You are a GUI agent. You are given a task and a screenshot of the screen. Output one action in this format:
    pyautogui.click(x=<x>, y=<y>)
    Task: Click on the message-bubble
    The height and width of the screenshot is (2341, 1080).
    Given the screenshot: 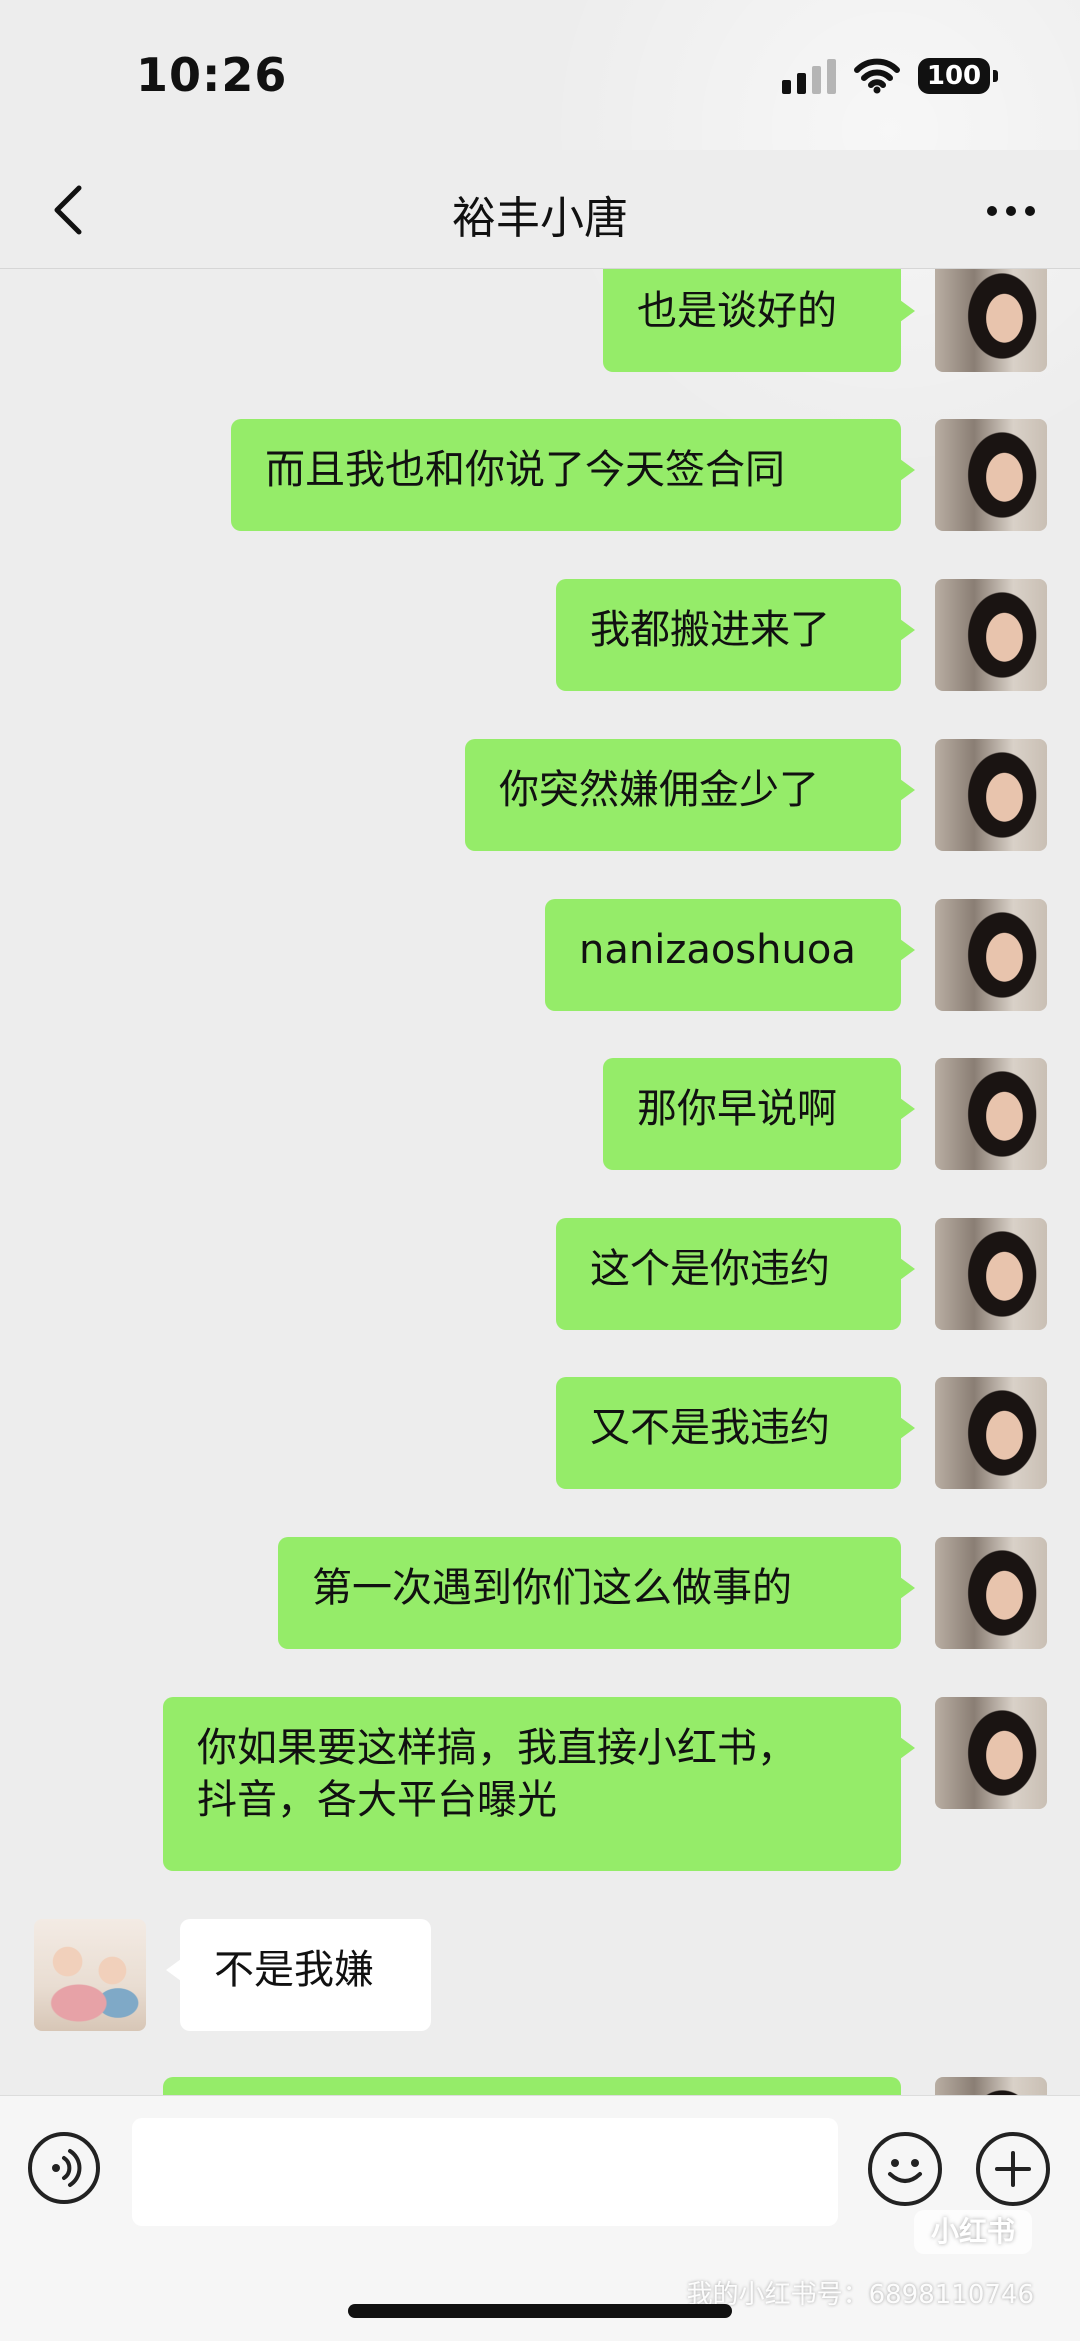 What is the action you would take?
    pyautogui.click(x=532, y=2086)
    